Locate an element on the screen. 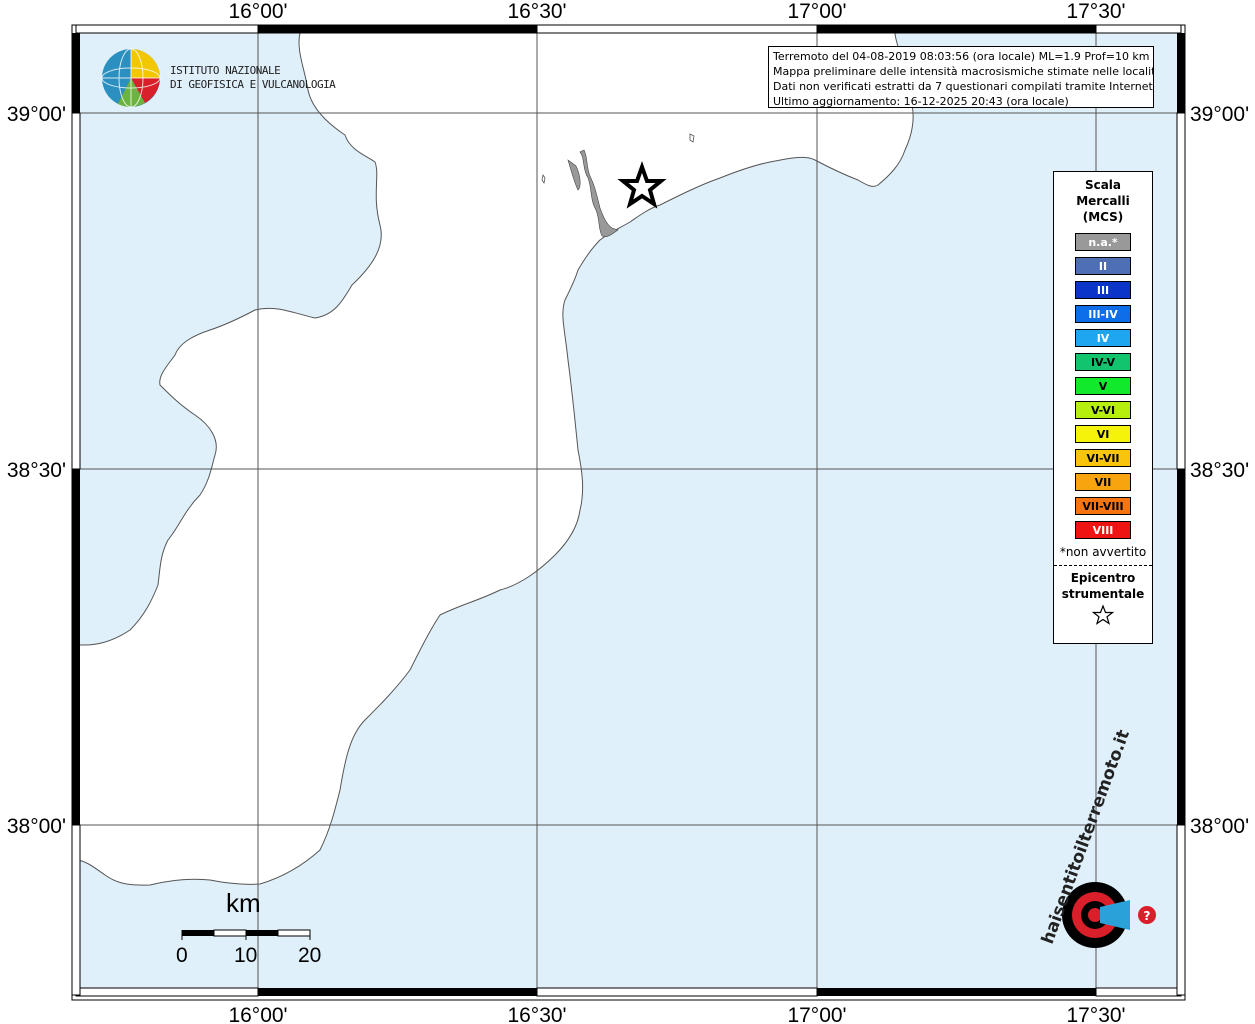  legend-note: *non avvertito is located at coordinates (1103, 552).